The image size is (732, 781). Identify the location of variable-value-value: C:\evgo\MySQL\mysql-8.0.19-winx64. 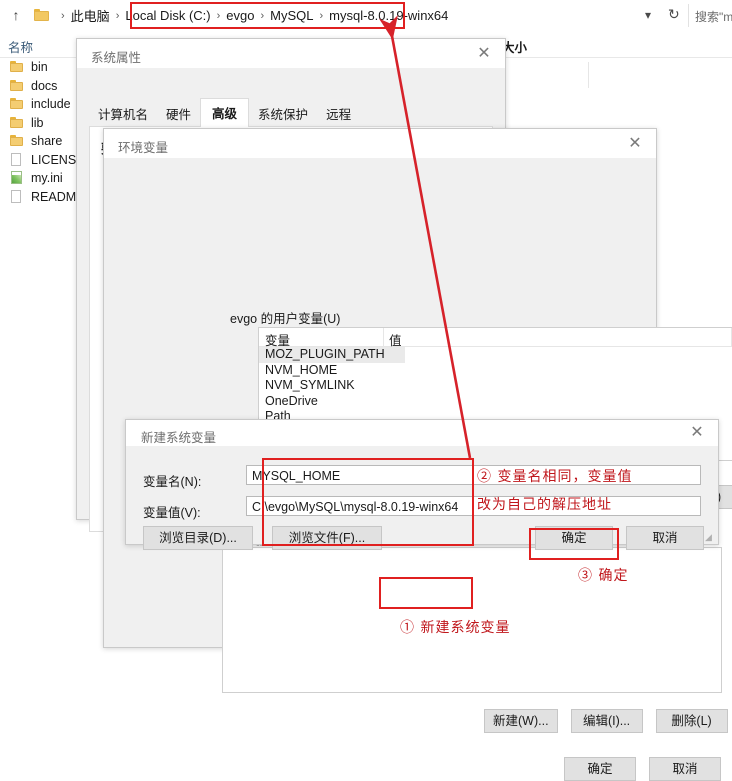
(355, 507).